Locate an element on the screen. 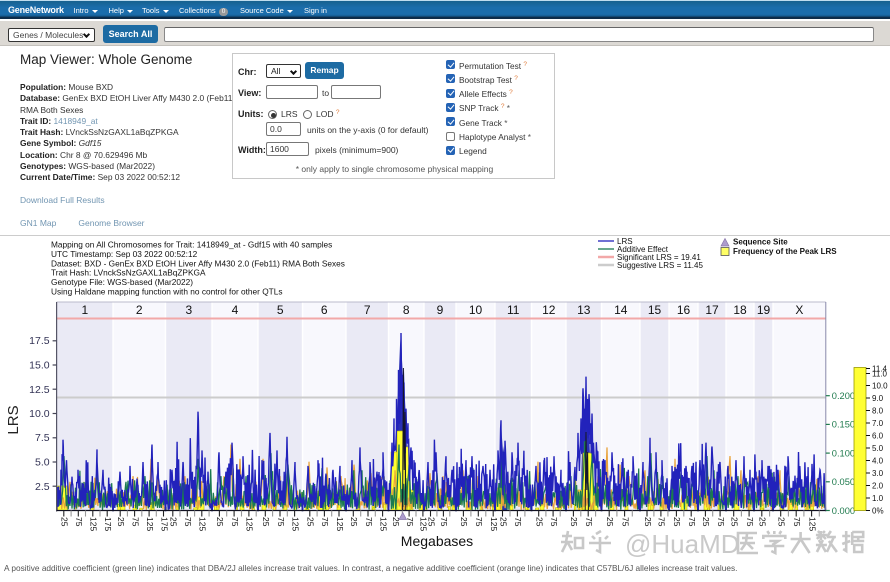  svg-text: 8 is located at coordinates (406, 310).